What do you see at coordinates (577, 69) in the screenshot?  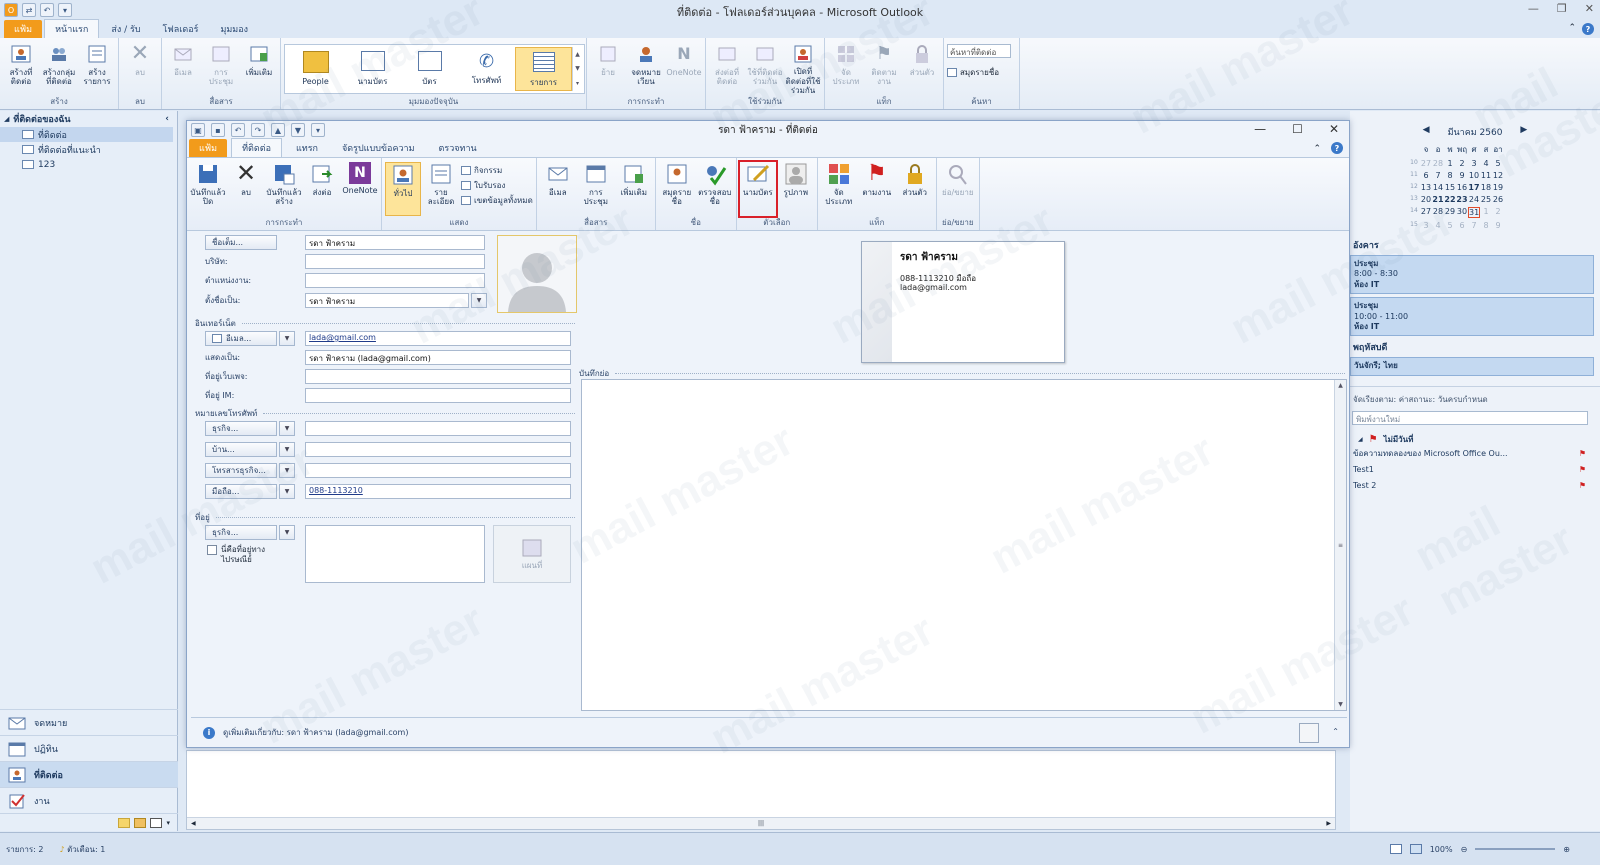 I see `gallery-scroll: ▲ ▼ ▾` at bounding box center [577, 69].